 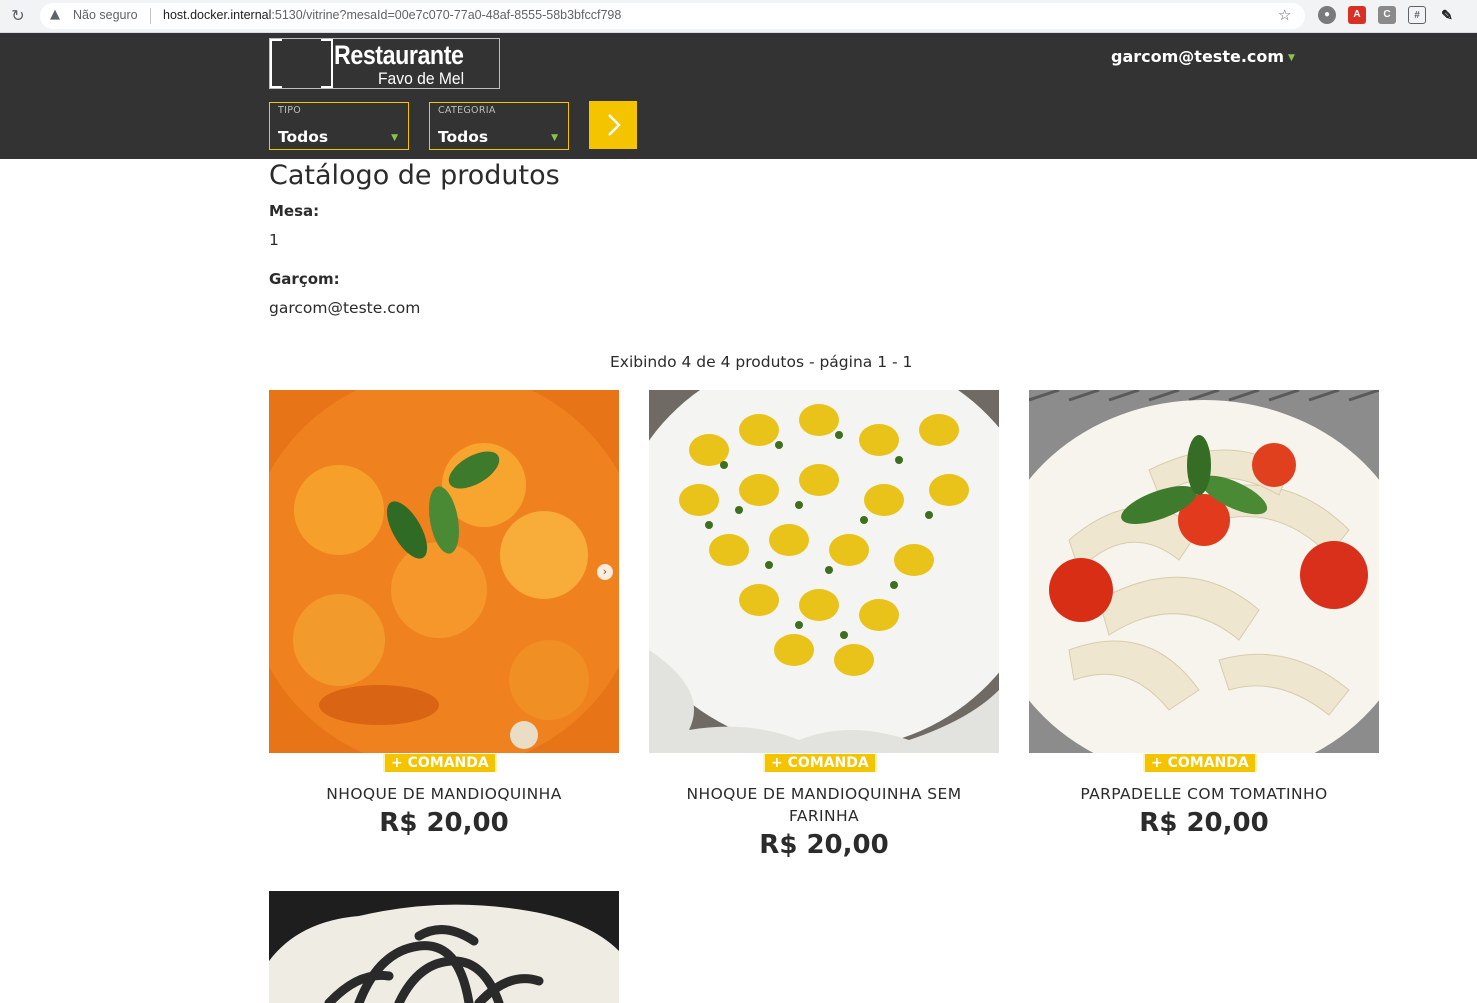 I want to click on black-pasta-photo, so click(x=444, y=947).